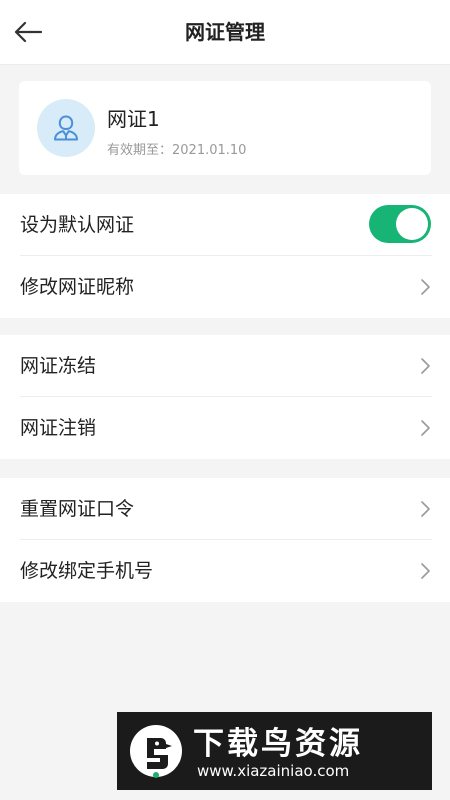  Describe the element at coordinates (412, 224) in the screenshot. I see `toggle-knob` at that location.